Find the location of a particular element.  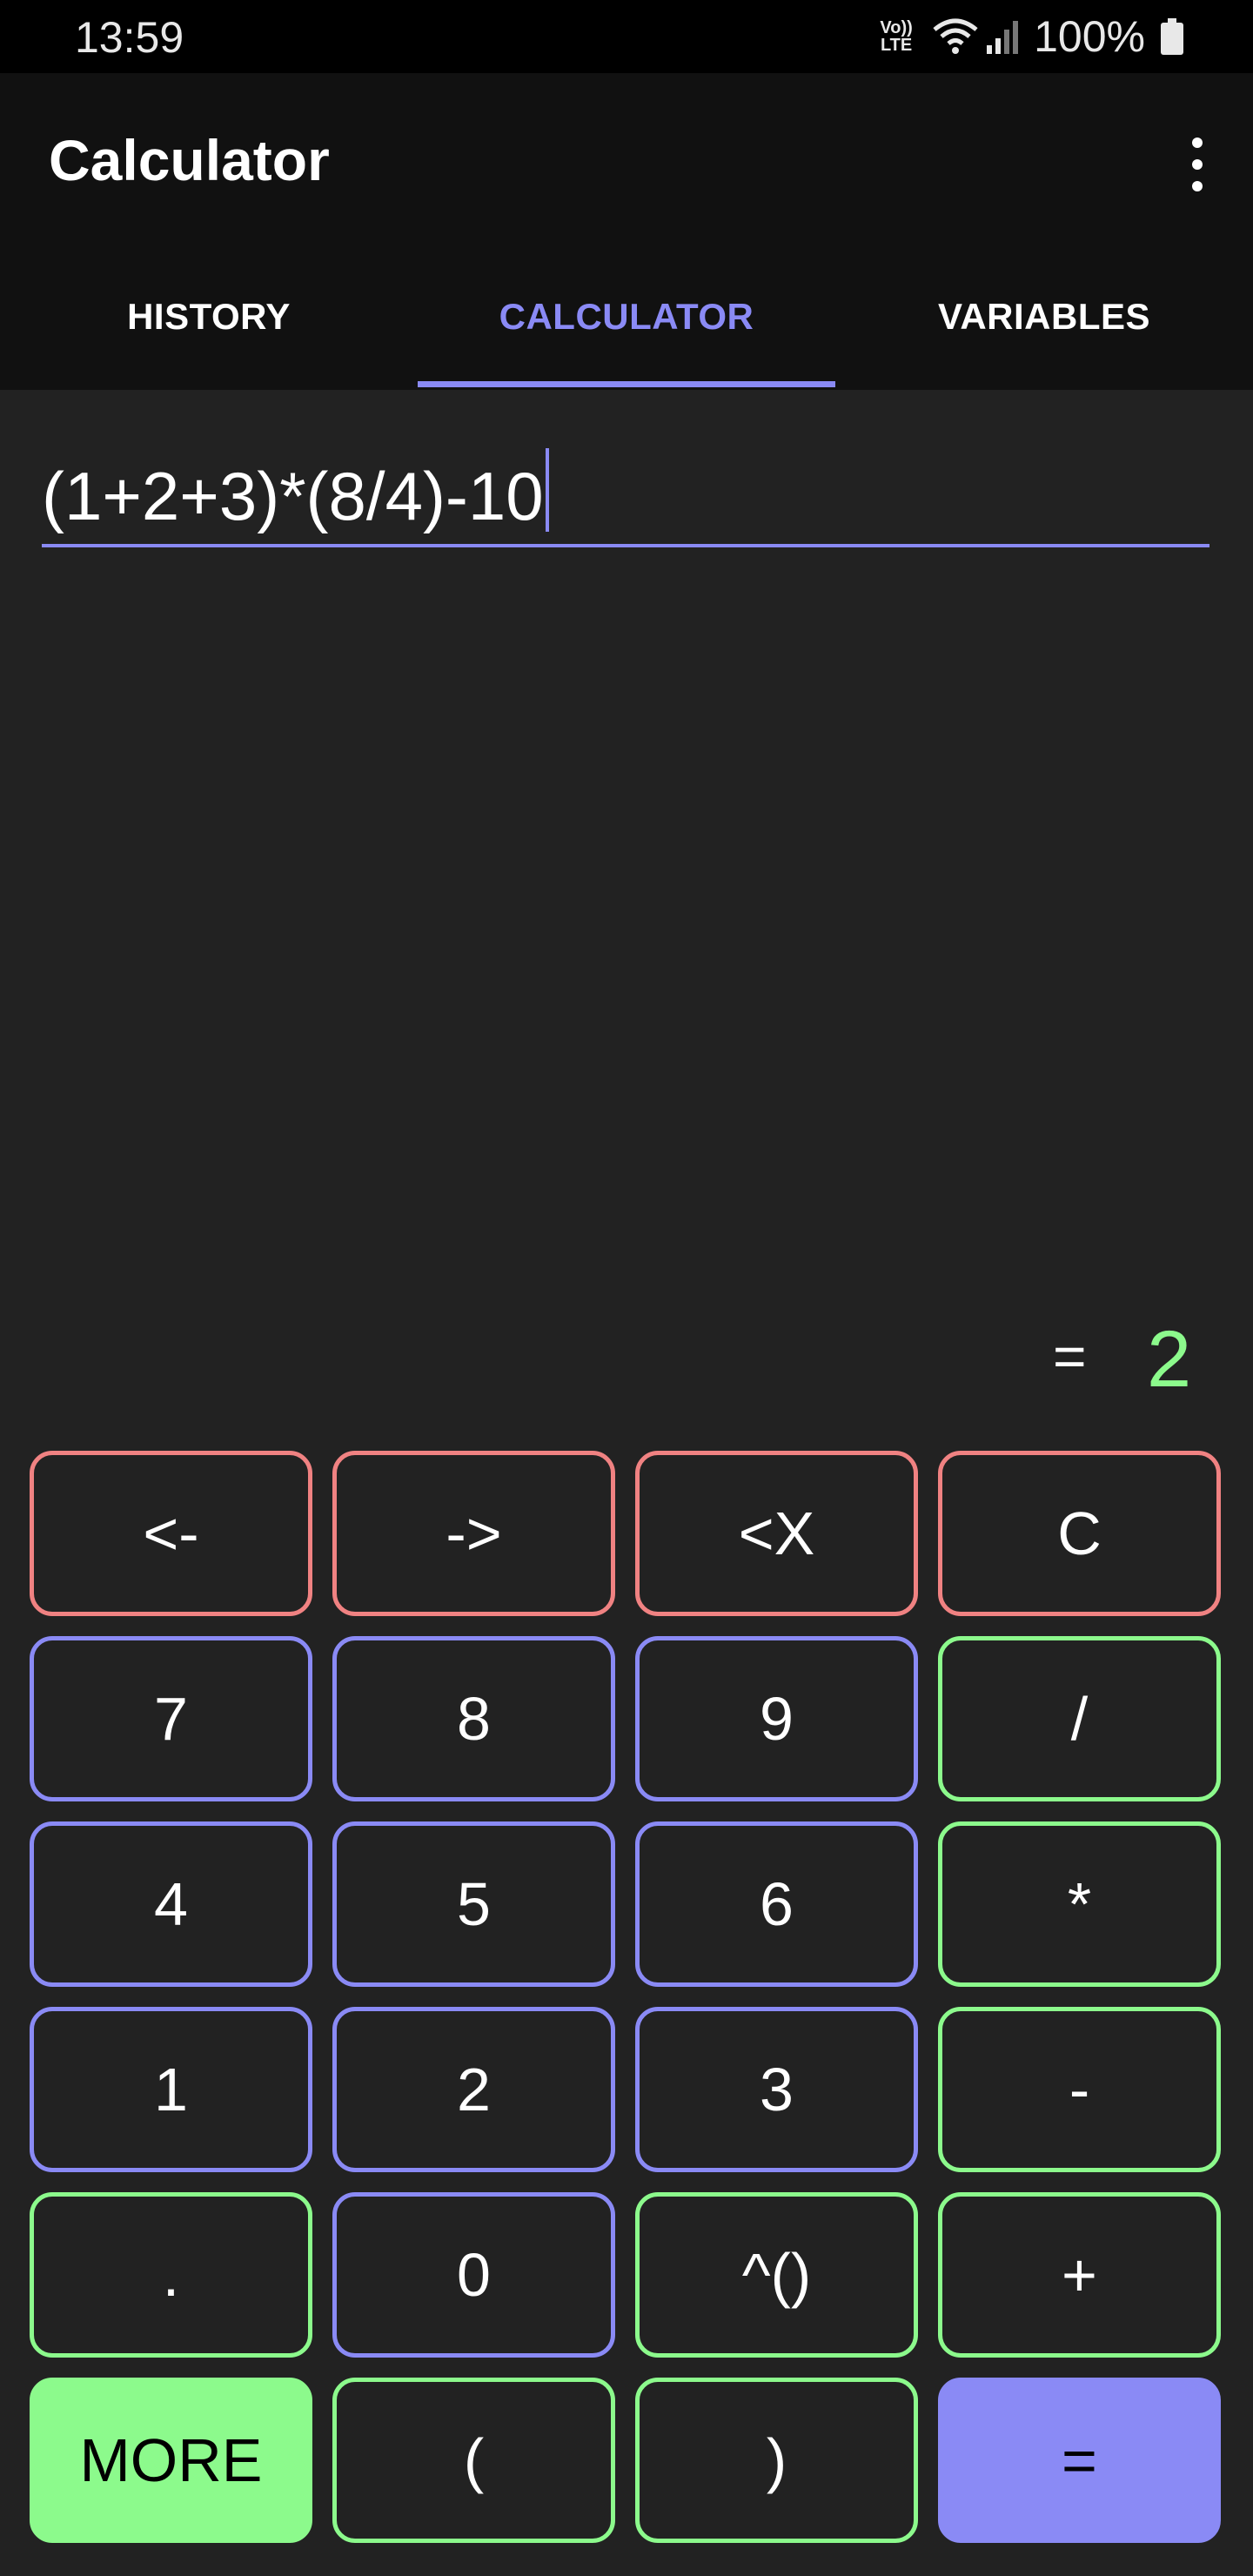

battery-icon is located at coordinates (1172, 37).